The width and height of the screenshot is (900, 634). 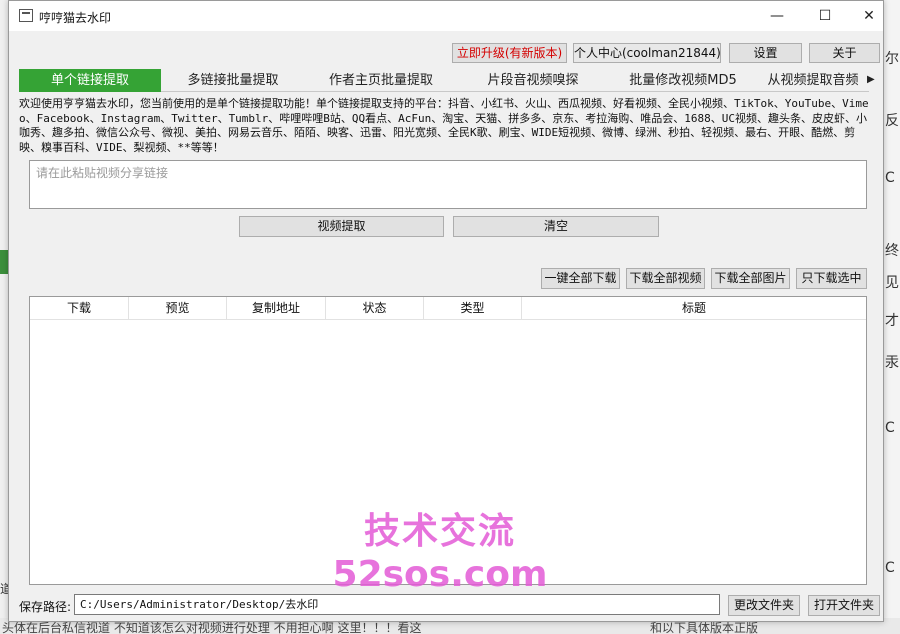 What do you see at coordinates (844, 605) in the screenshot?
I see `open-folder-button: 打开文件夹` at bounding box center [844, 605].